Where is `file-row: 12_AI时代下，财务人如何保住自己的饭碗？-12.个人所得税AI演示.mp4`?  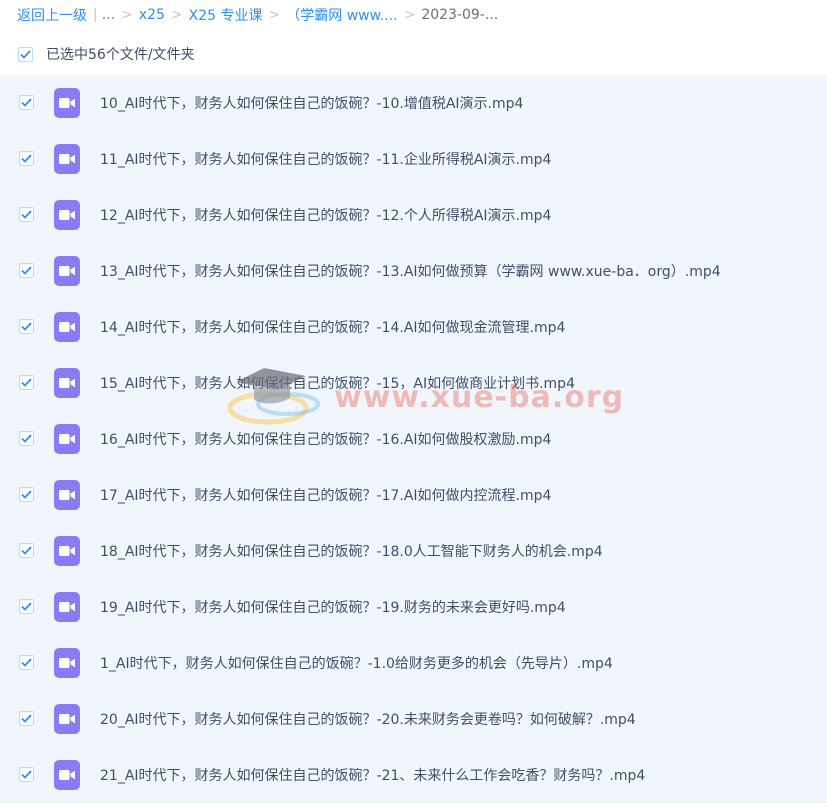 file-row: 12_AI时代下，财务人如何保住自己的饭碗？-12.个人所得税AI演示.mp4 is located at coordinates (413, 215).